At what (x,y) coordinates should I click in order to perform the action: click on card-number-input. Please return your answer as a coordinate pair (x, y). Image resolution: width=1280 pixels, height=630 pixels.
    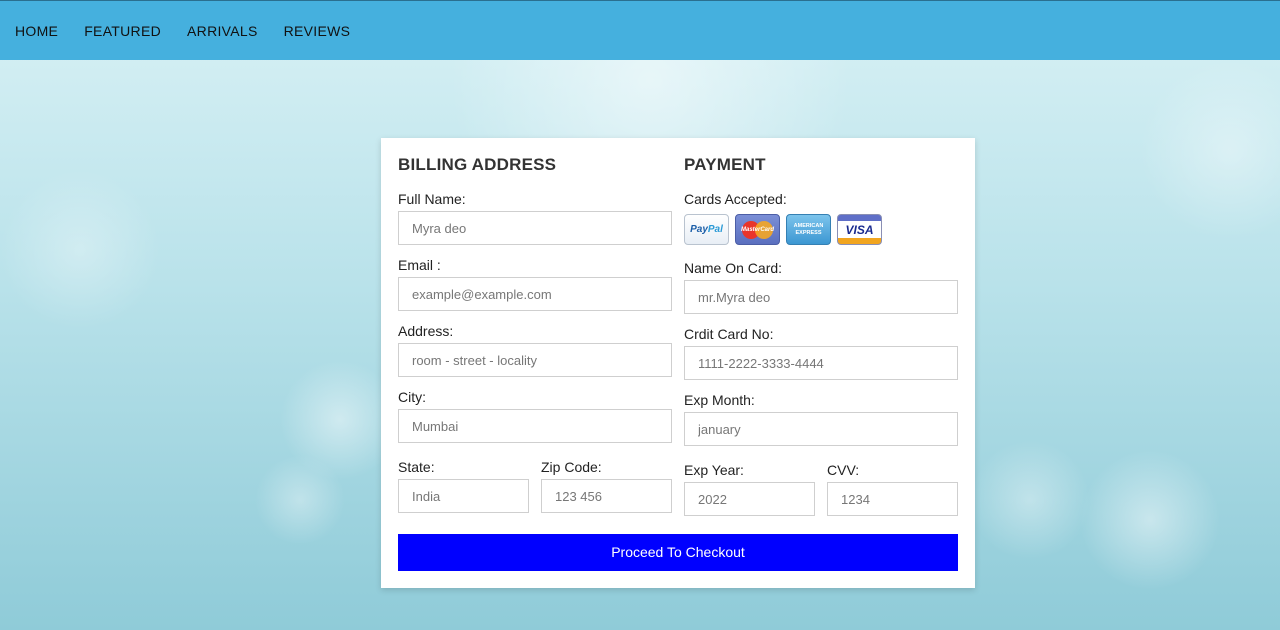
    Looking at the image, I should click on (821, 363).